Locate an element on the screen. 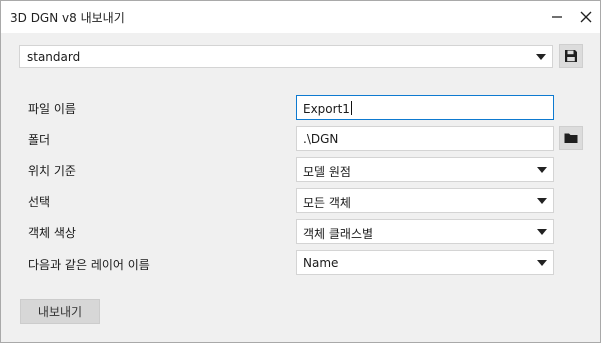 The height and width of the screenshot is (343, 601). object-color-label: 객체 색상 is located at coordinates (52, 233).